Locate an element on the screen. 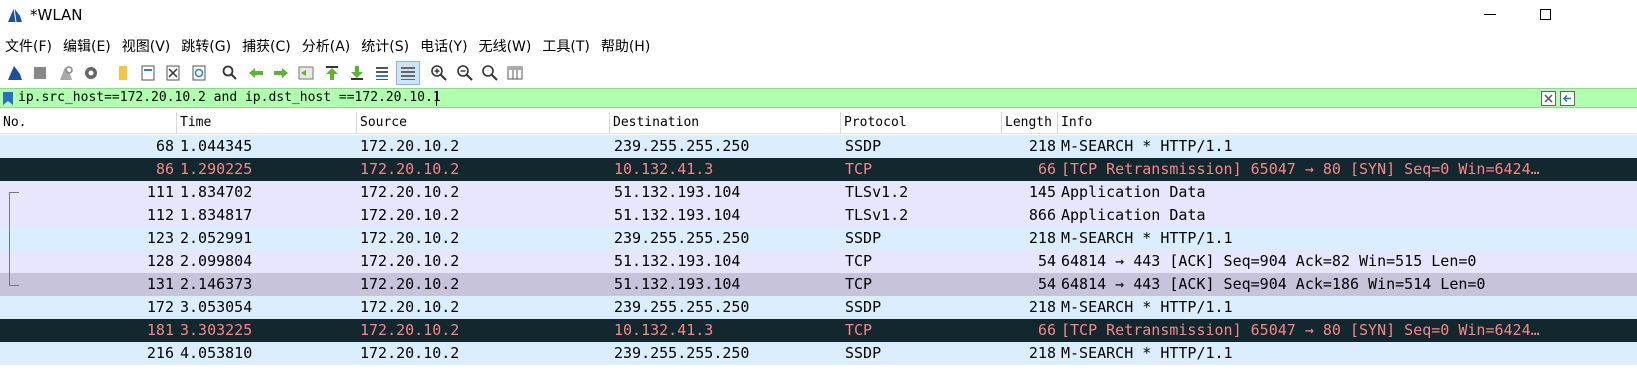 The width and height of the screenshot is (1637, 373). menu-telephony: 电话(Y) is located at coordinates (444, 47).